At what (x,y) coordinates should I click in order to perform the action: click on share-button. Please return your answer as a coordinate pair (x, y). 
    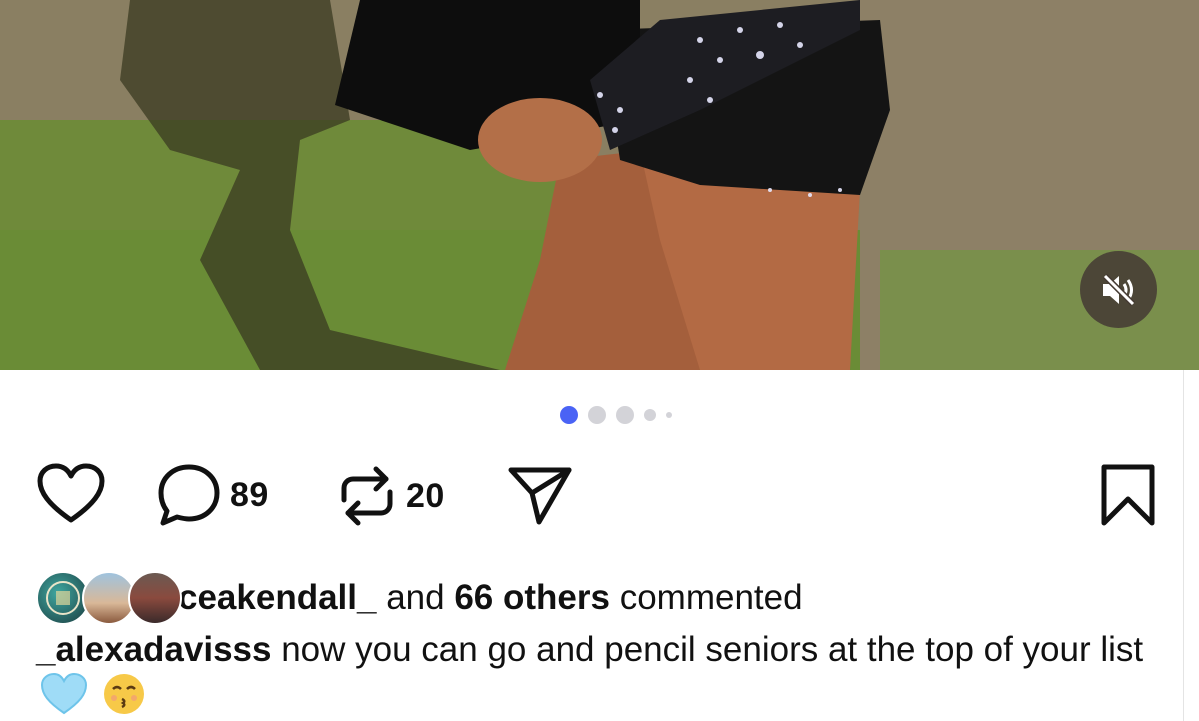
    Looking at the image, I should click on (540, 495).